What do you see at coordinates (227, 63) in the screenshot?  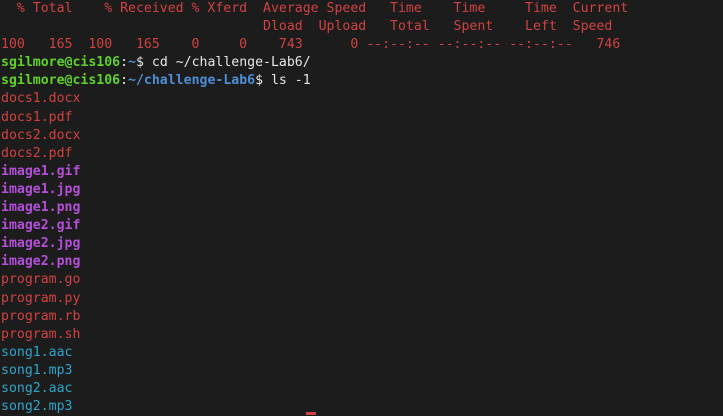 I see `command-text: cd ~/challenge-Lab6/` at bounding box center [227, 63].